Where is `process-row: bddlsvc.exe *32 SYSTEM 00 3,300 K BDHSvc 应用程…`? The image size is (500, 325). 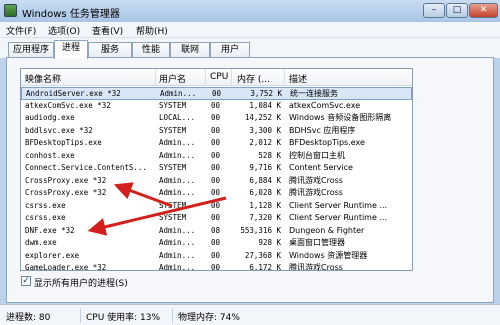 process-row: bddlsvc.exe *32 SYSTEM 00 3,300 K BDHSvc 应用程… is located at coordinates (216, 131).